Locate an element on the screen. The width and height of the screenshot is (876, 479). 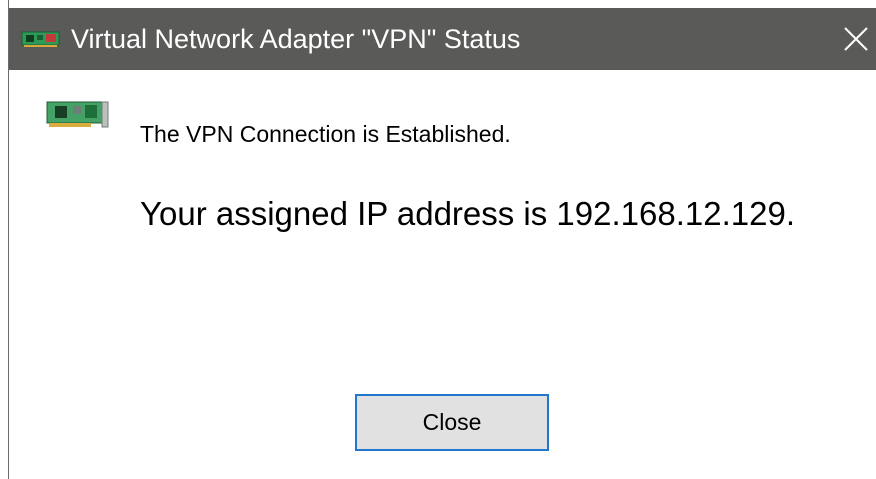
connection-message: The VPN Connection is Established. is located at coordinates (325, 134).